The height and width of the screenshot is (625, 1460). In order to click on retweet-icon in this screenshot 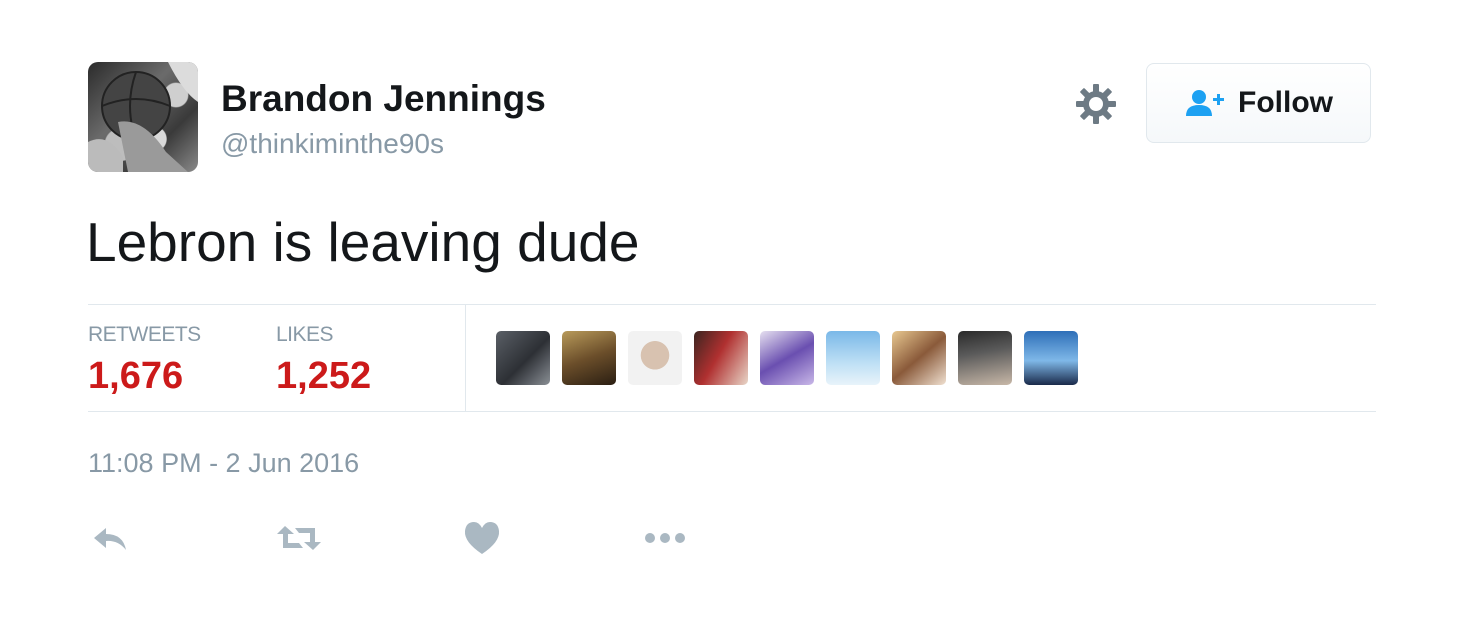, I will do `click(299, 538)`.